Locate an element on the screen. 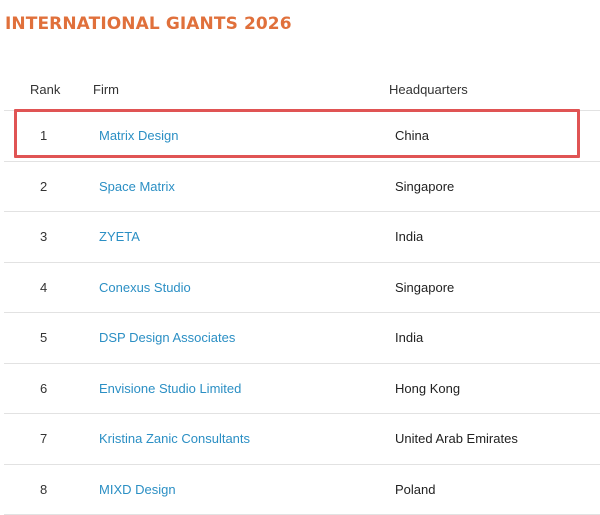  firm-link: Kristina Zanic Consultants is located at coordinates (174, 438).